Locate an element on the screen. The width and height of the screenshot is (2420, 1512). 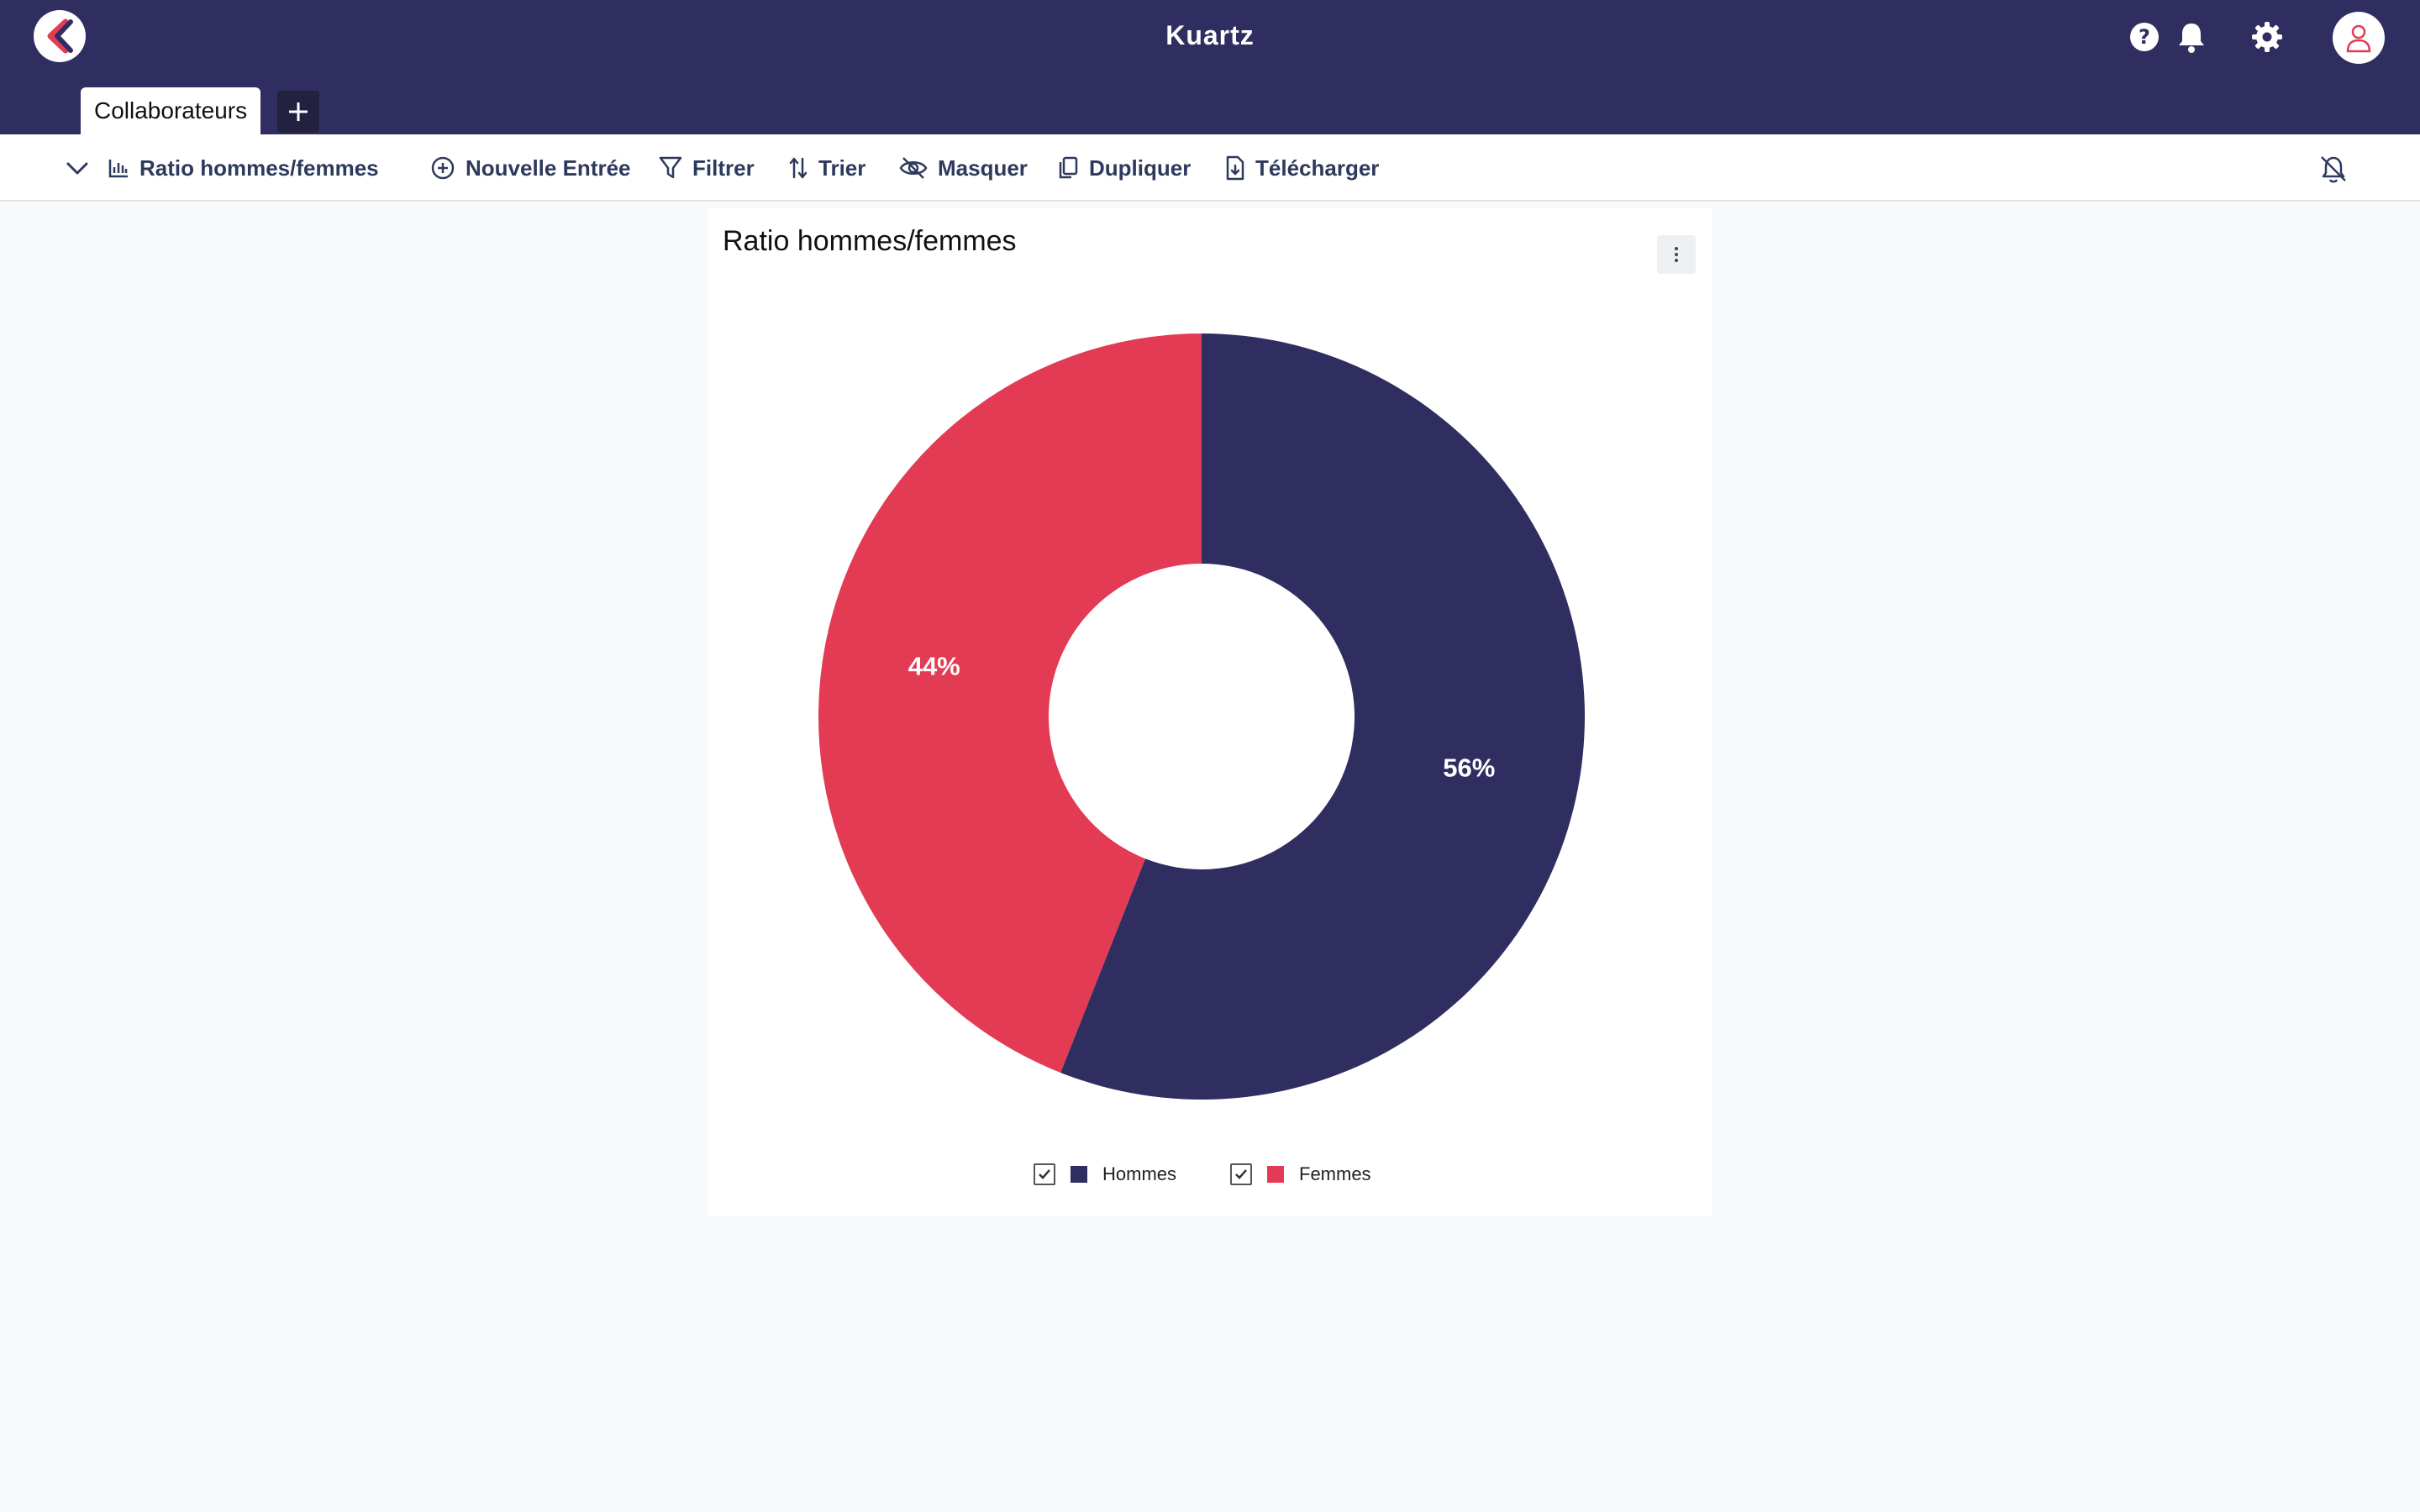
legend-label: Hommes is located at coordinates (1139, 1173).